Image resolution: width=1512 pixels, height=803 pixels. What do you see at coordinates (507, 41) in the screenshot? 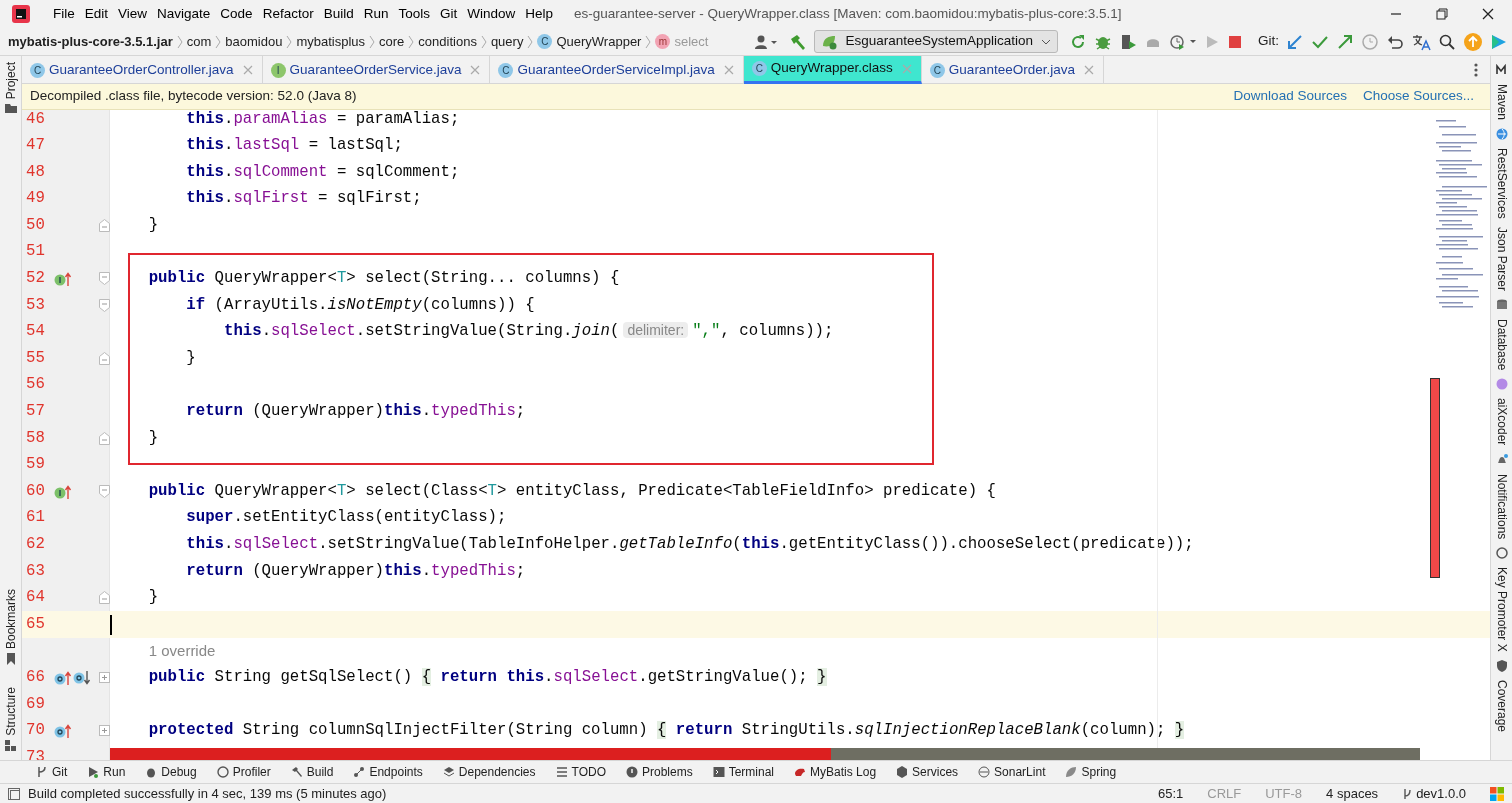
I see `breadcrumb-item: query` at bounding box center [507, 41].